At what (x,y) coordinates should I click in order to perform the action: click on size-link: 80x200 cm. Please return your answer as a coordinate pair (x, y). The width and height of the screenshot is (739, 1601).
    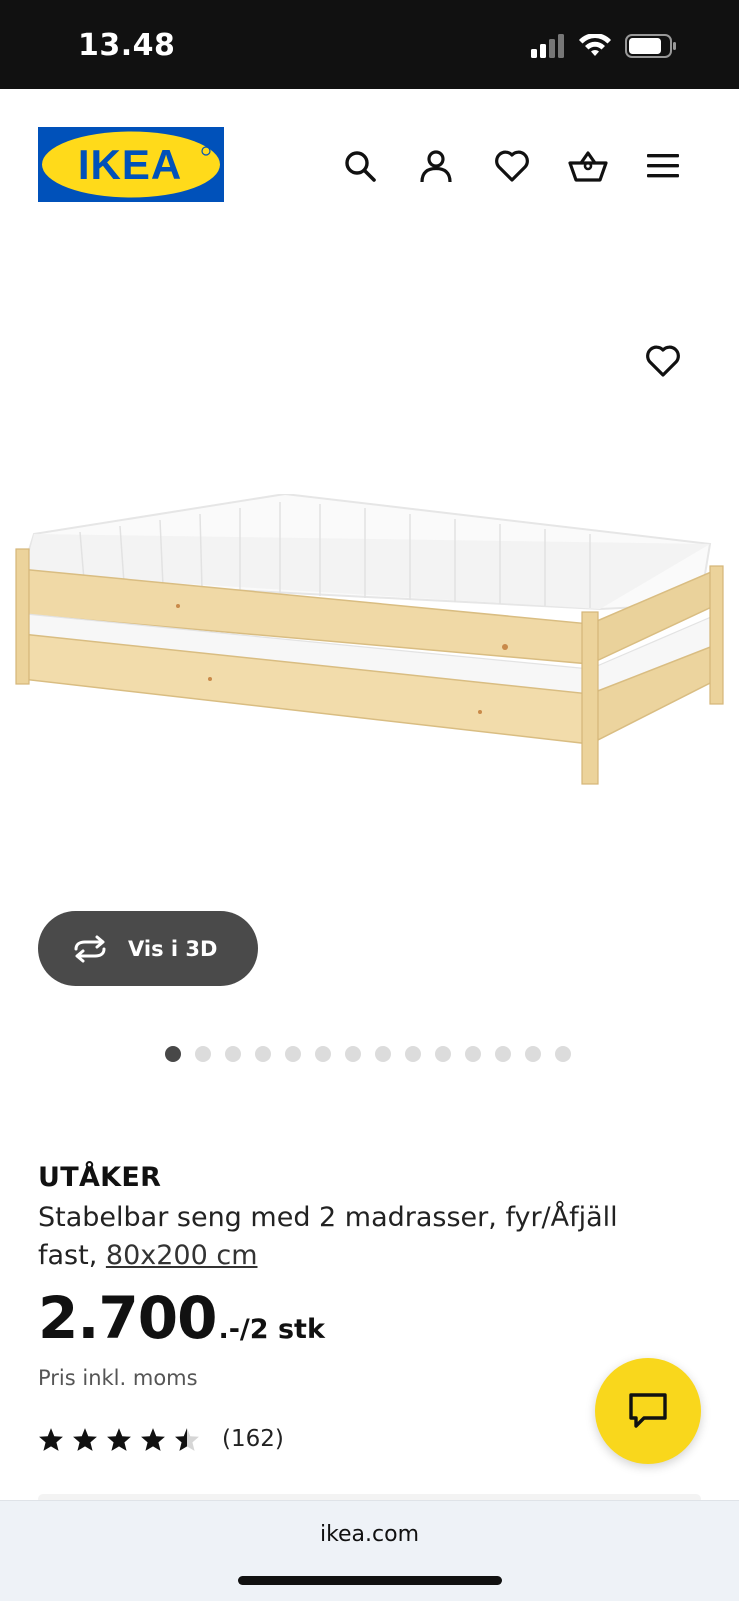
    Looking at the image, I should click on (182, 1255).